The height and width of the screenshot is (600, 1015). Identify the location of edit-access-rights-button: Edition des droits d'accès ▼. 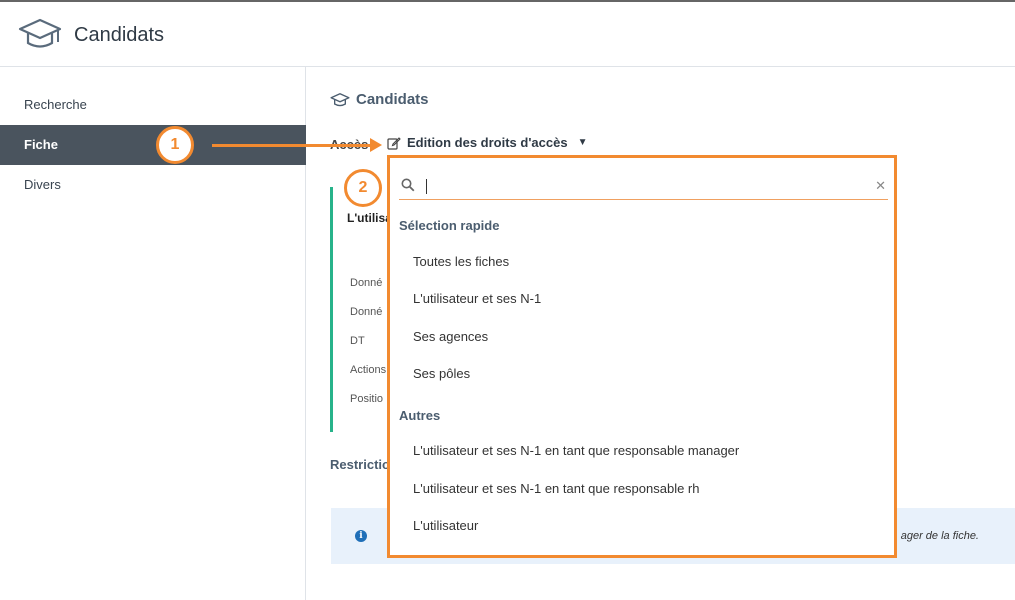
(487, 142).